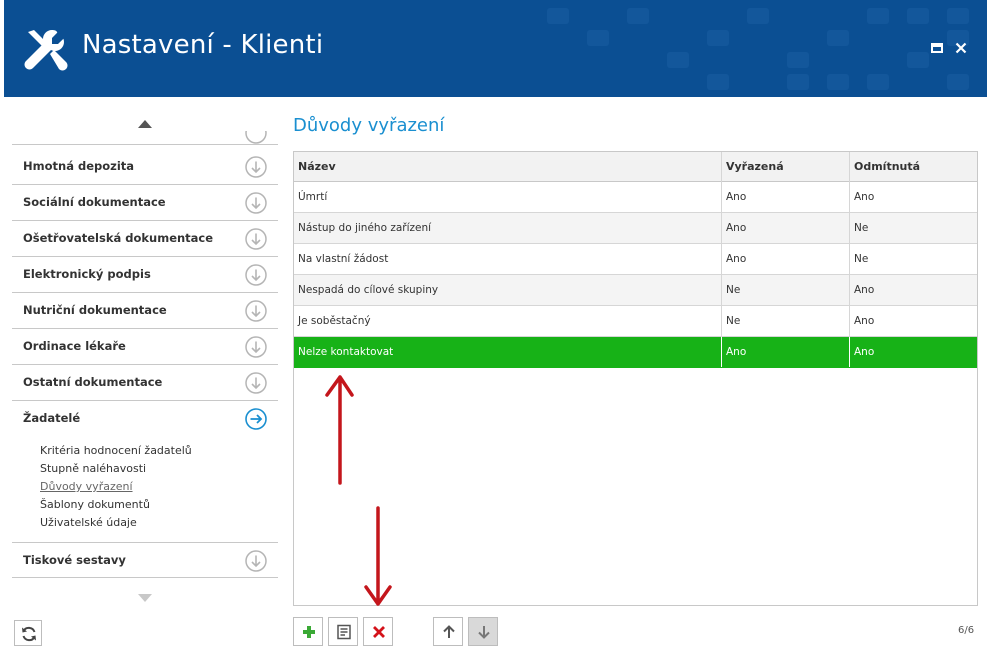 The image size is (991, 658). I want to click on delete-x-icon, so click(379, 632).